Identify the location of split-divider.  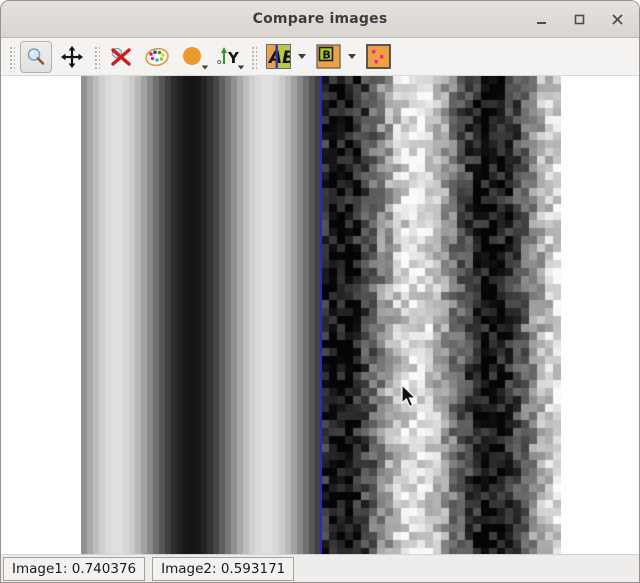
(321, 315).